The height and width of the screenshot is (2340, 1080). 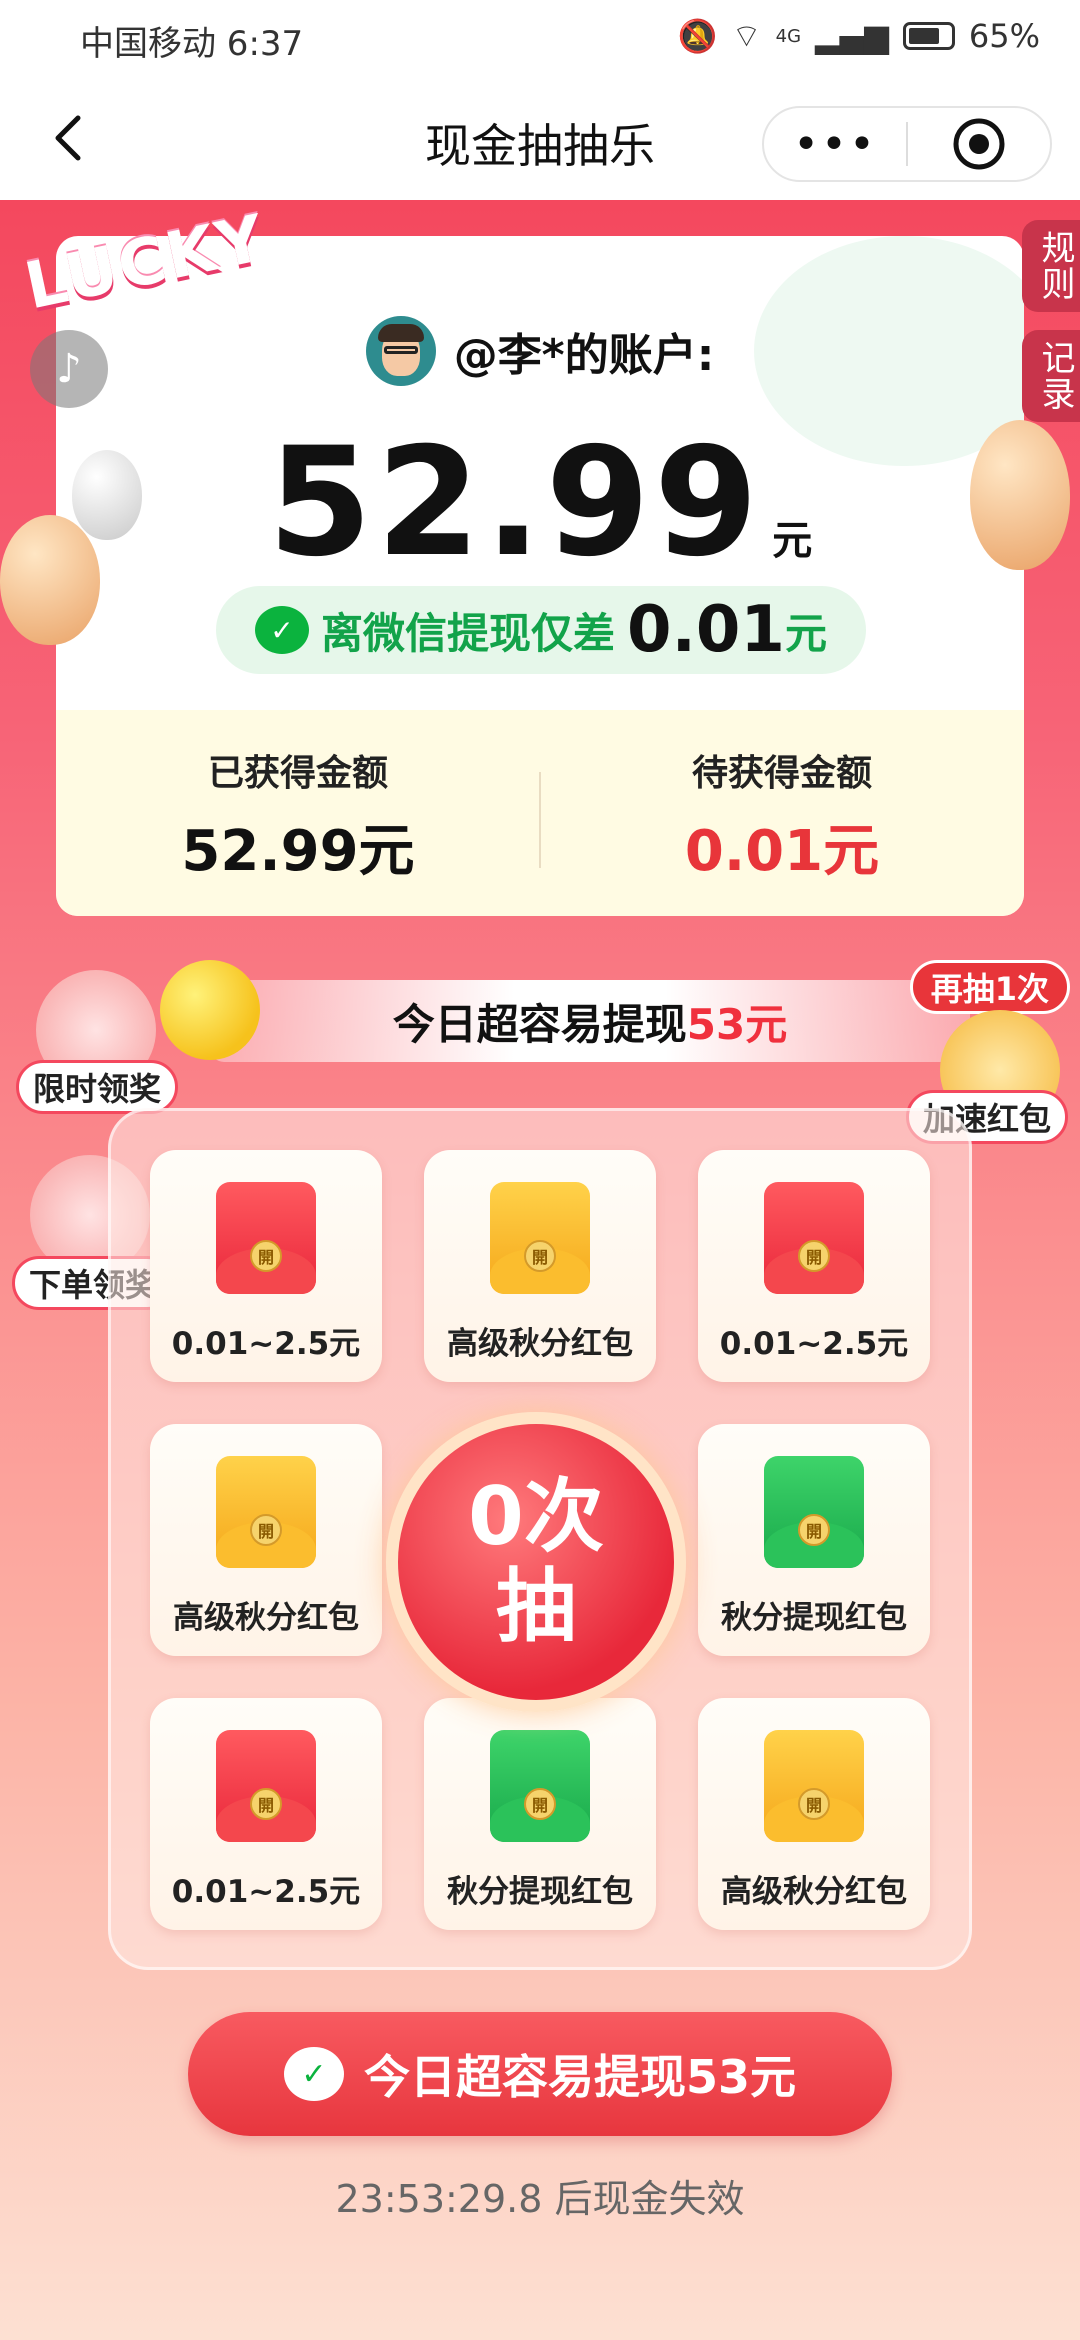 I want to click on countdown-text: 23:53:29.8 后现金失效, so click(x=540, y=2199).